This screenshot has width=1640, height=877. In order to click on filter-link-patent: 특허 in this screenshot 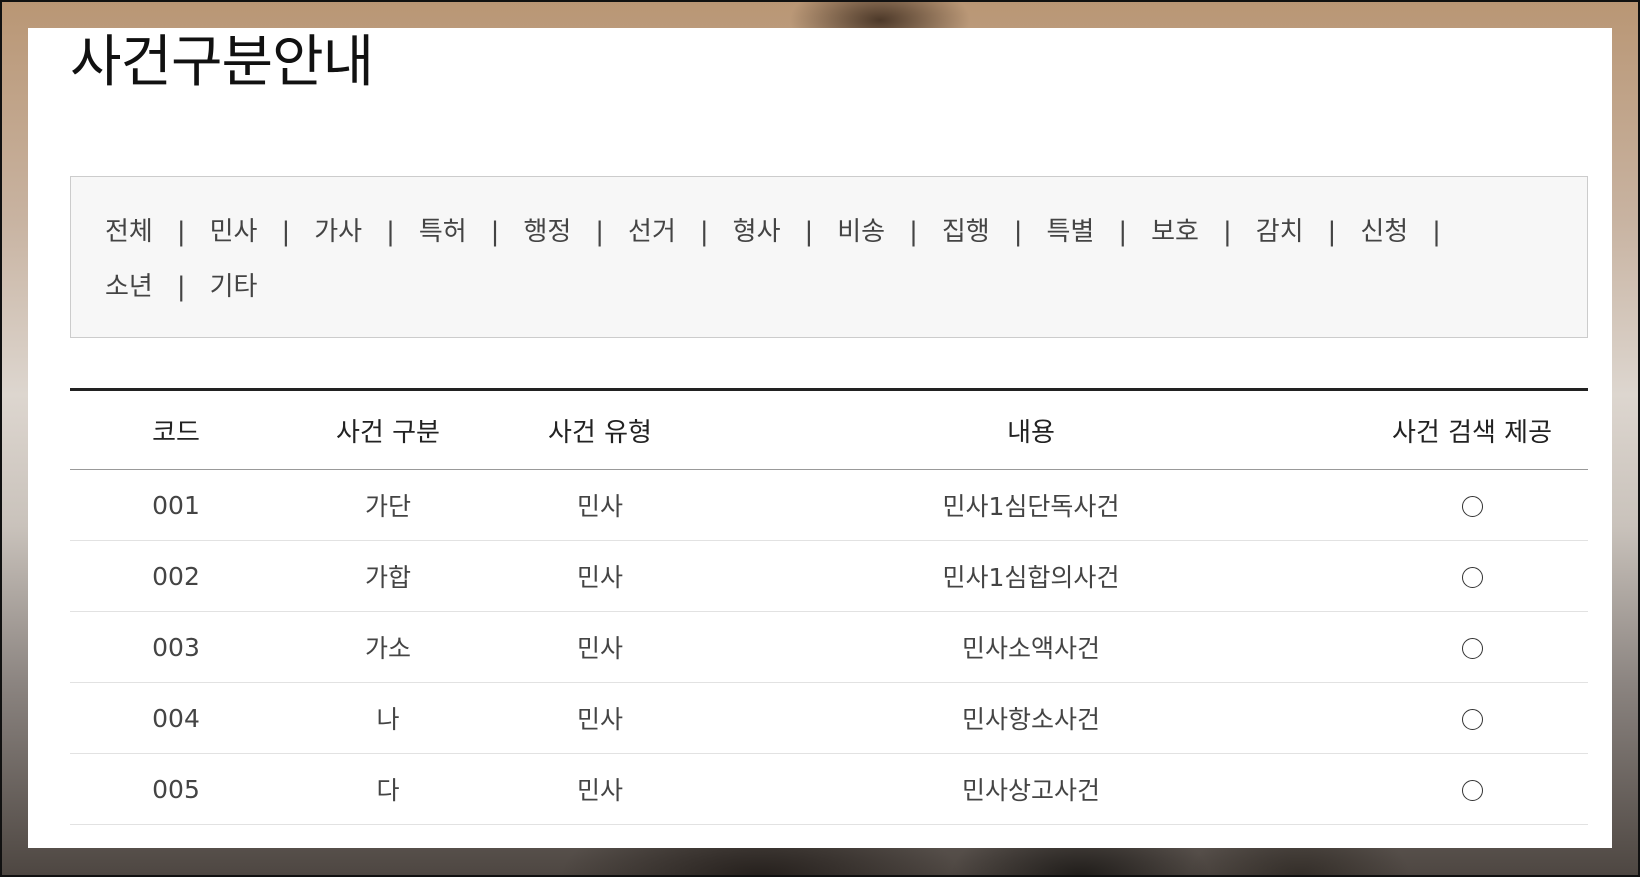, I will do `click(443, 232)`.